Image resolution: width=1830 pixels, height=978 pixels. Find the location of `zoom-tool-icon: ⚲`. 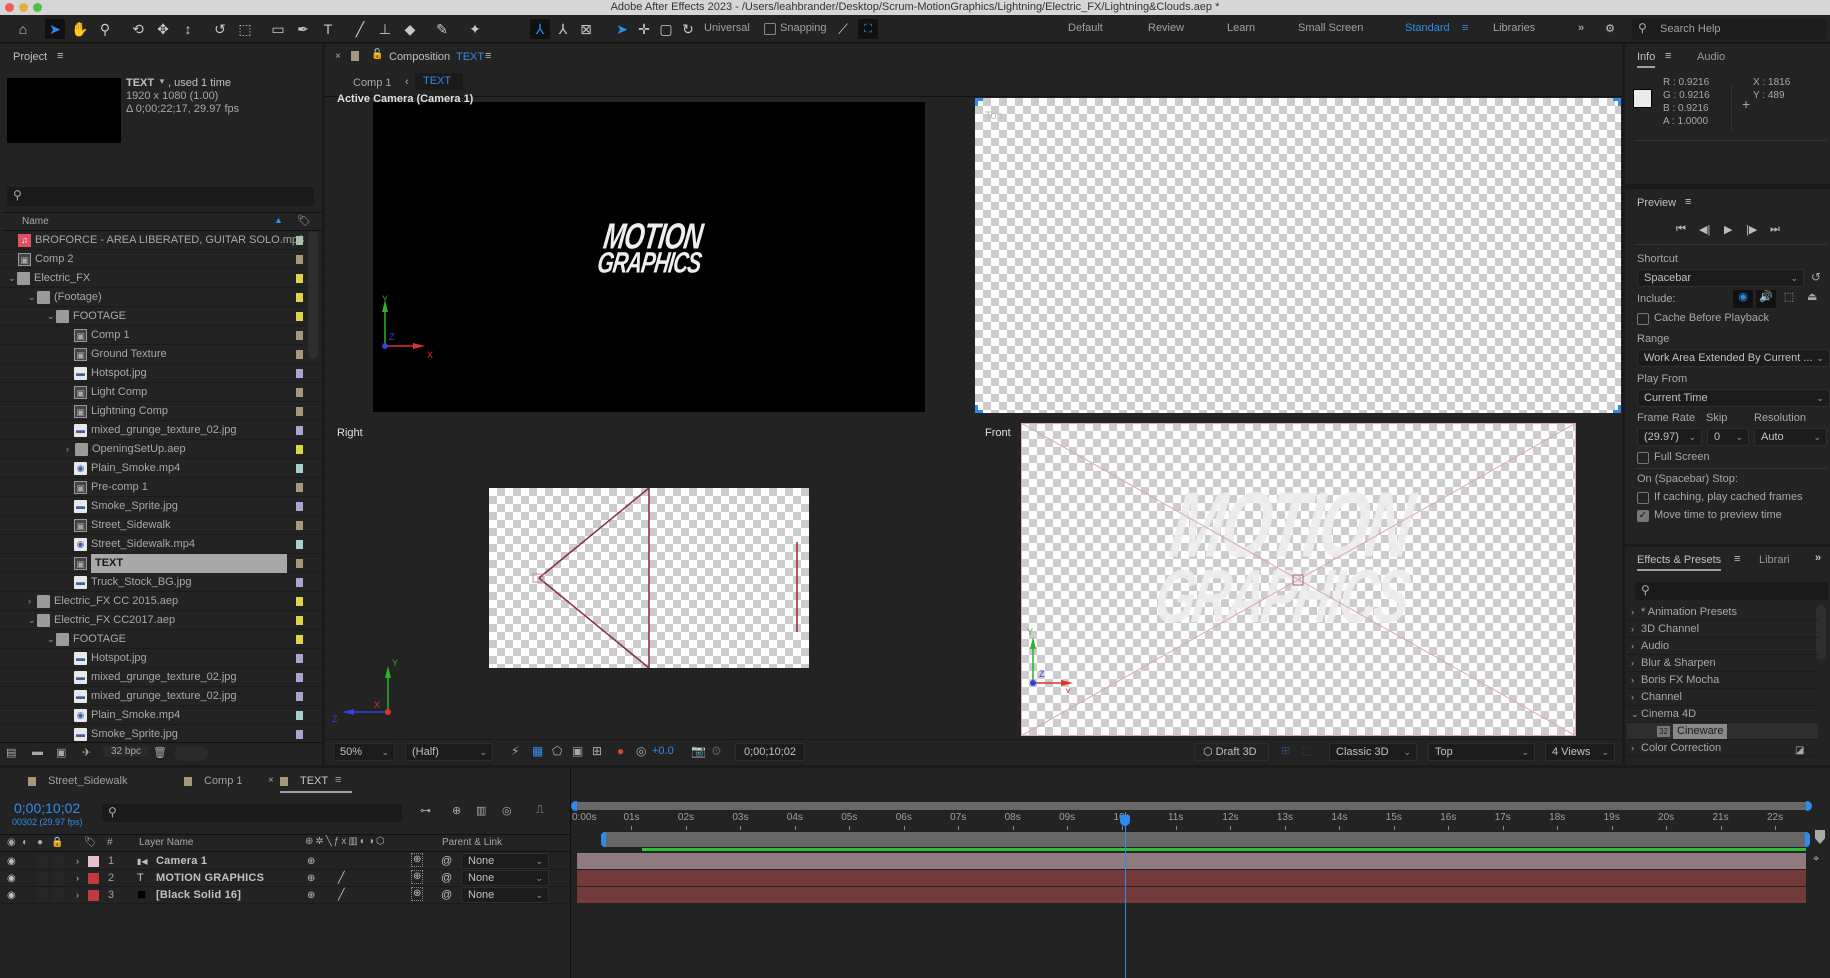

zoom-tool-icon: ⚲ is located at coordinates (105, 29).